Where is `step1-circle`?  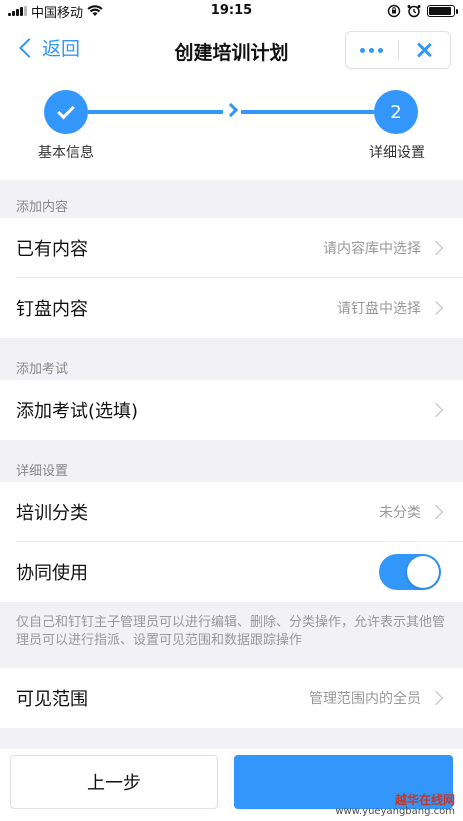
step1-circle is located at coordinates (66, 112).